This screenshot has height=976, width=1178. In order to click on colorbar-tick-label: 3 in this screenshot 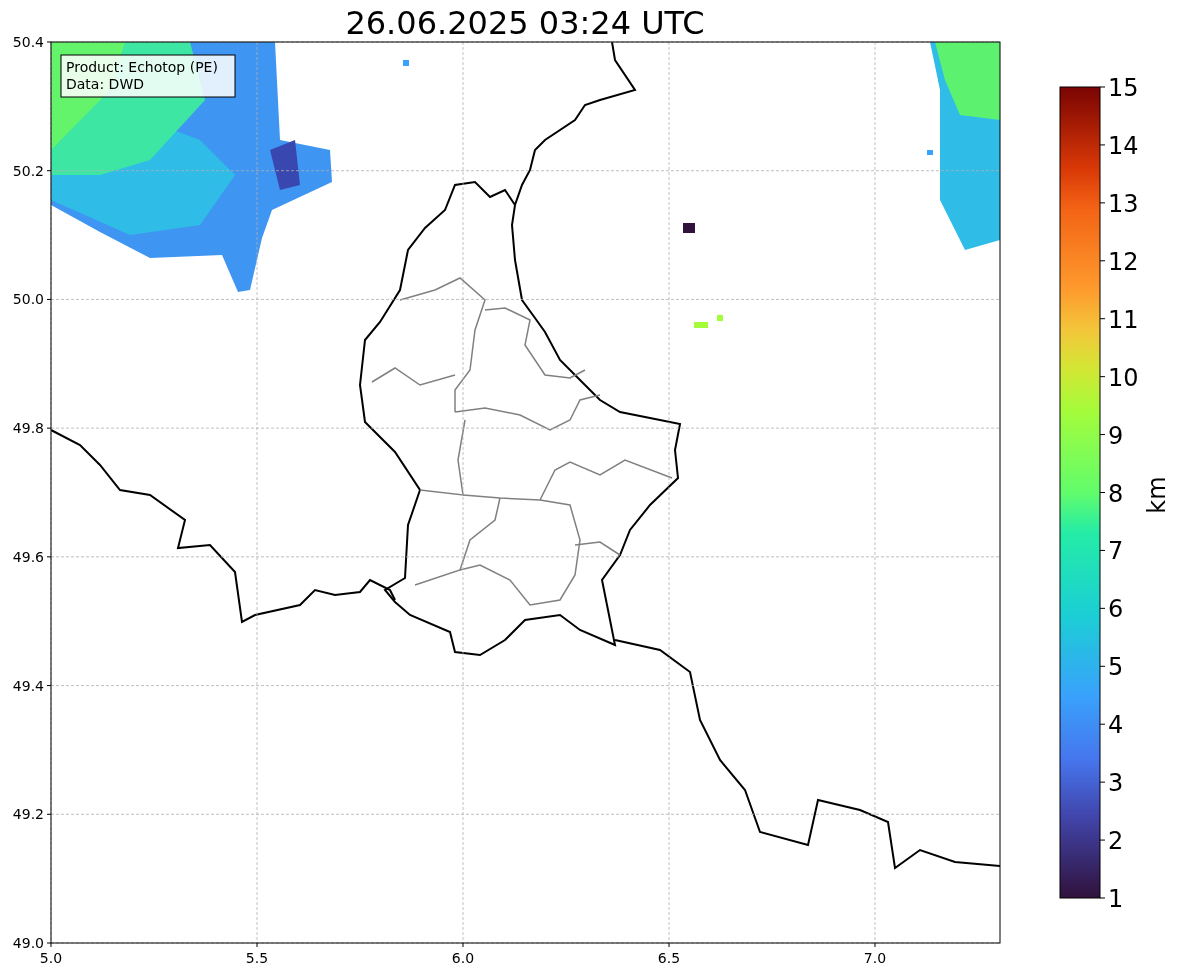, I will do `click(1116, 783)`.